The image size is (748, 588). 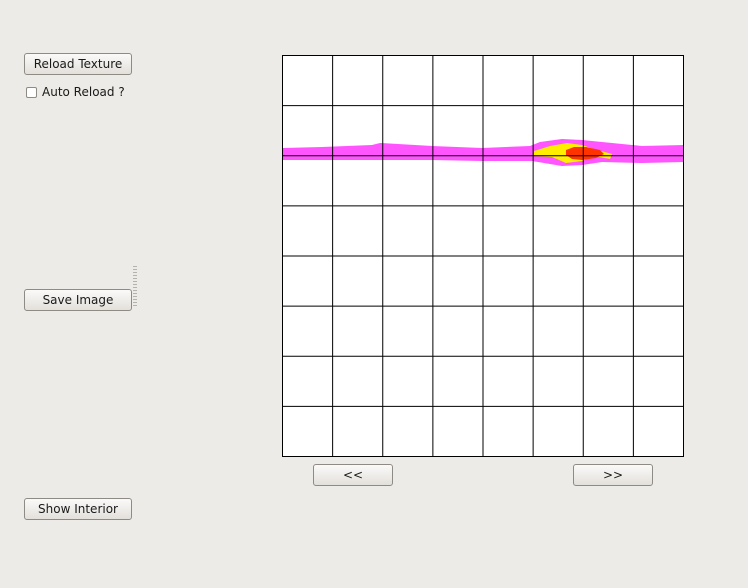 I want to click on auto-reload-checkbox, so click(x=31, y=92).